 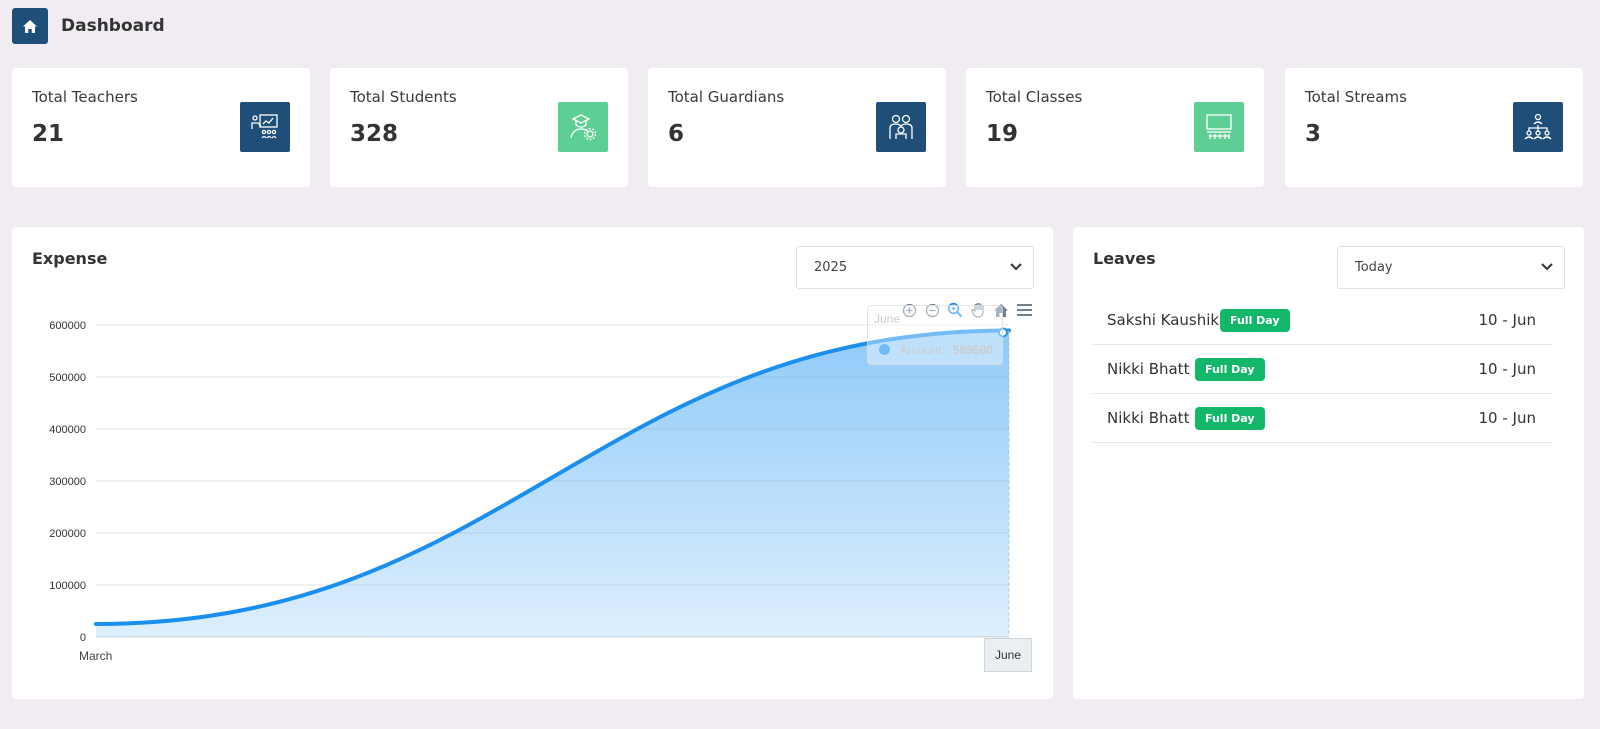 What do you see at coordinates (113, 26) in the screenshot?
I see `page-title: Dashboard` at bounding box center [113, 26].